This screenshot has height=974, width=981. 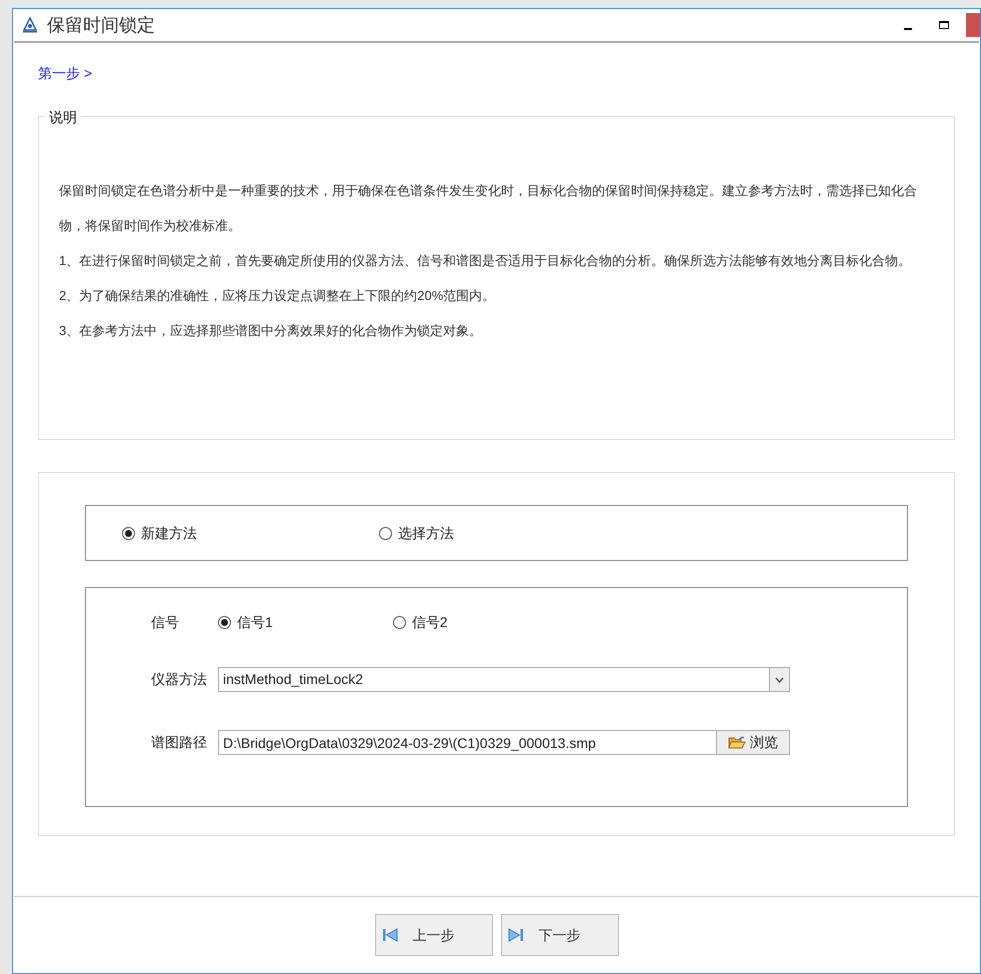 I want to click on description-paragraph: 保留时间锁定在色谱分析中是一种重要的技术，用于确保在色谱条件发生变化时，目标化合物的保留时间保持稳定。建立参考方法时，需选择已知化合物，将保留时间作为校准标准。, so click(x=488, y=208).